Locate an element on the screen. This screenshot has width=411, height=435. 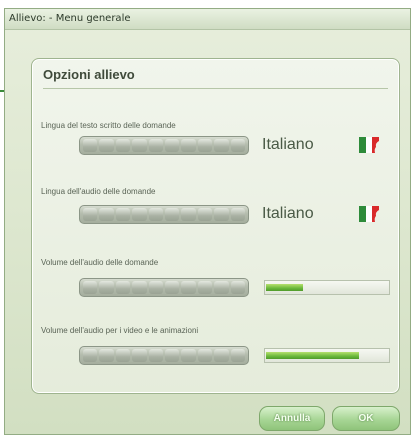
question-volume-fill is located at coordinates (284, 287).